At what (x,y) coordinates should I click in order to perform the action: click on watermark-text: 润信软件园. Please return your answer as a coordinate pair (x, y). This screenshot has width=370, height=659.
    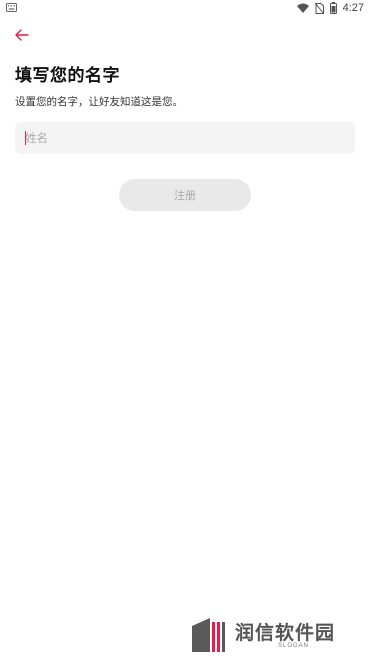
    Looking at the image, I should click on (285, 633).